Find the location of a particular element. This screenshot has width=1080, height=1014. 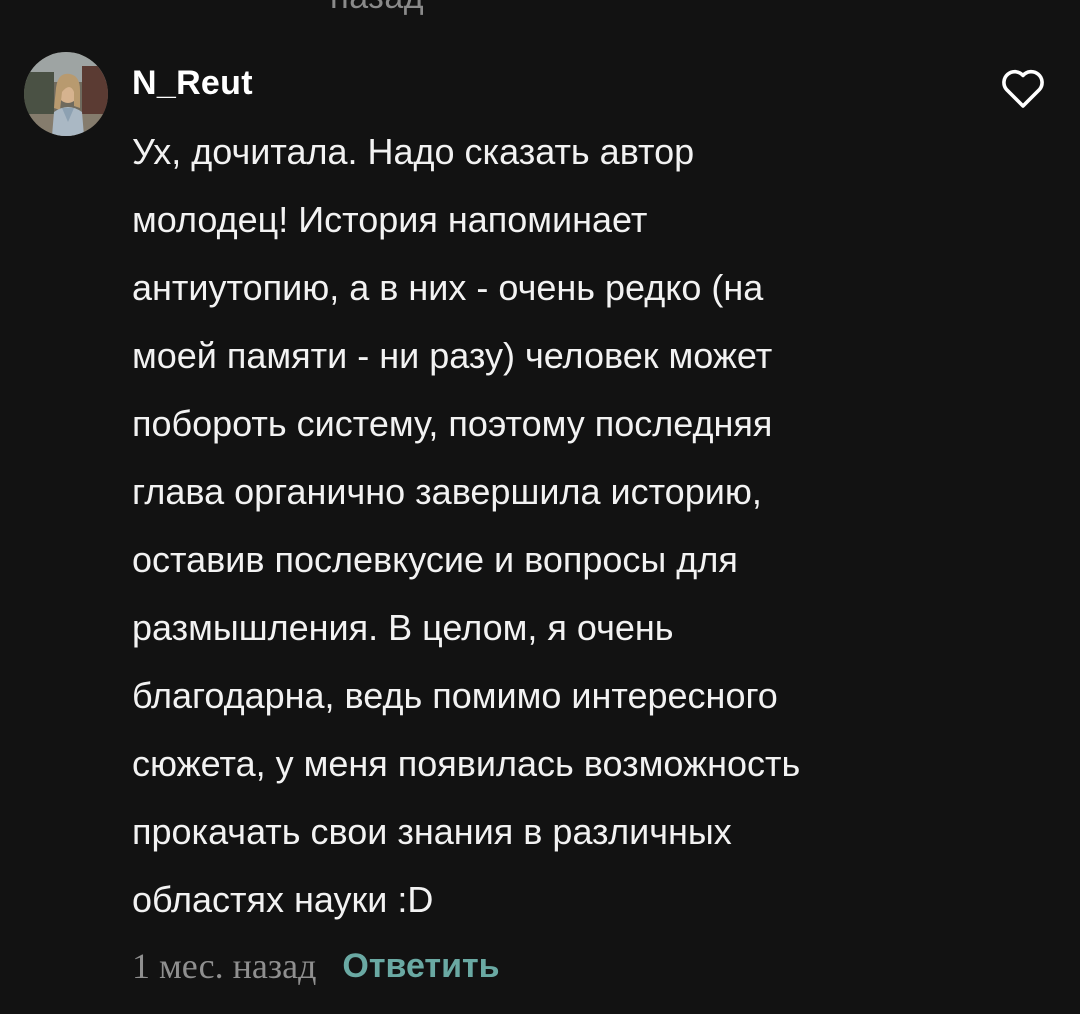

comment-text-line: побороть систему, поэтому последняя is located at coordinates (452, 423).